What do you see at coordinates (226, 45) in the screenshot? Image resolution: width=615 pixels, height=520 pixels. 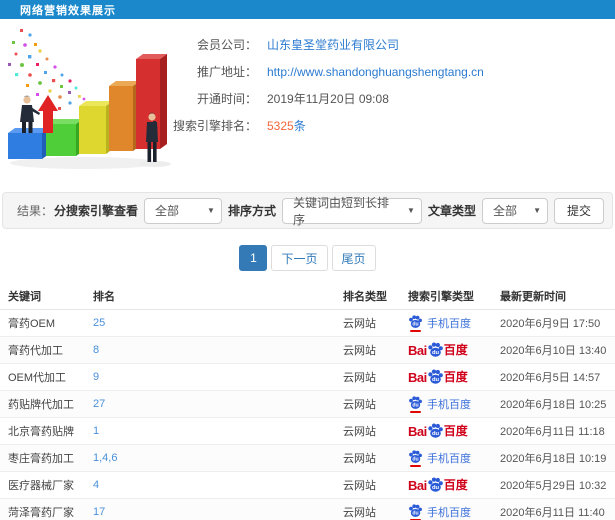 I see `company-label: 会员公司：` at bounding box center [226, 45].